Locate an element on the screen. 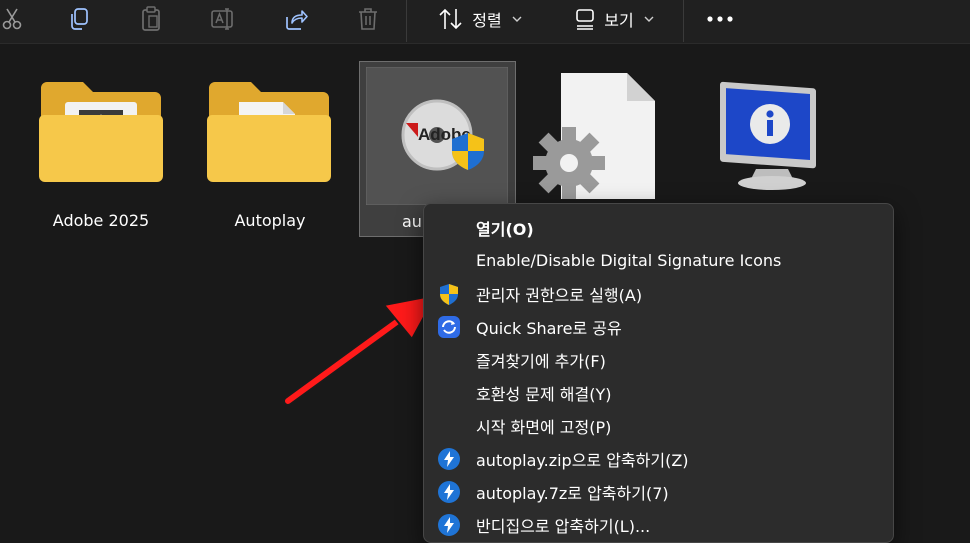 Image resolution: width=970 pixels, height=543 pixels. paste-button is located at coordinates (151, 19).